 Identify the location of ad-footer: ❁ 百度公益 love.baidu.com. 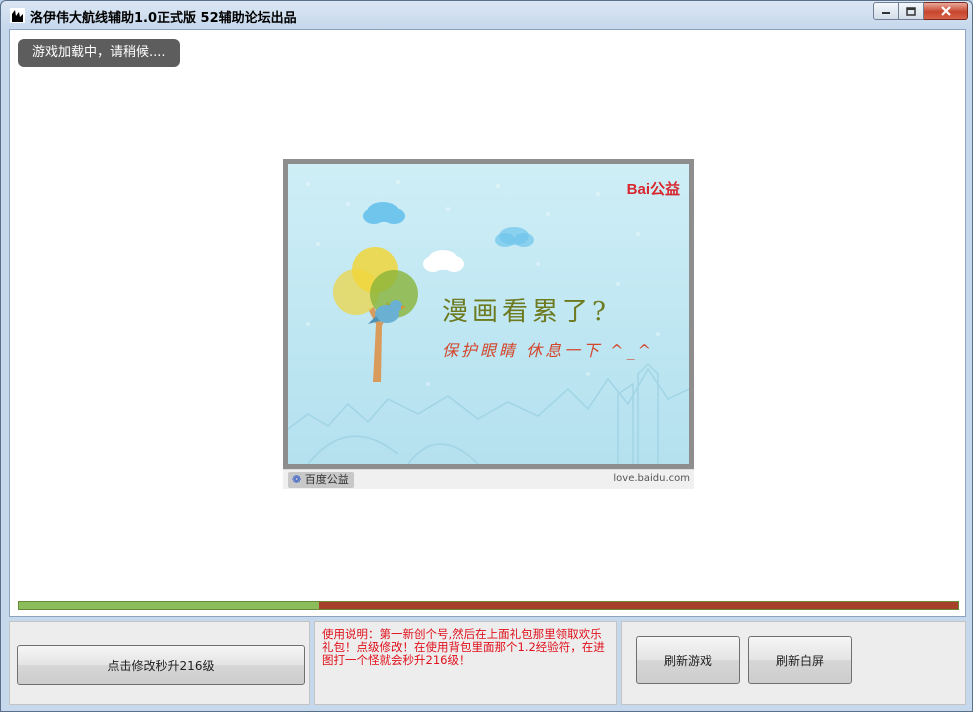
(488, 479).